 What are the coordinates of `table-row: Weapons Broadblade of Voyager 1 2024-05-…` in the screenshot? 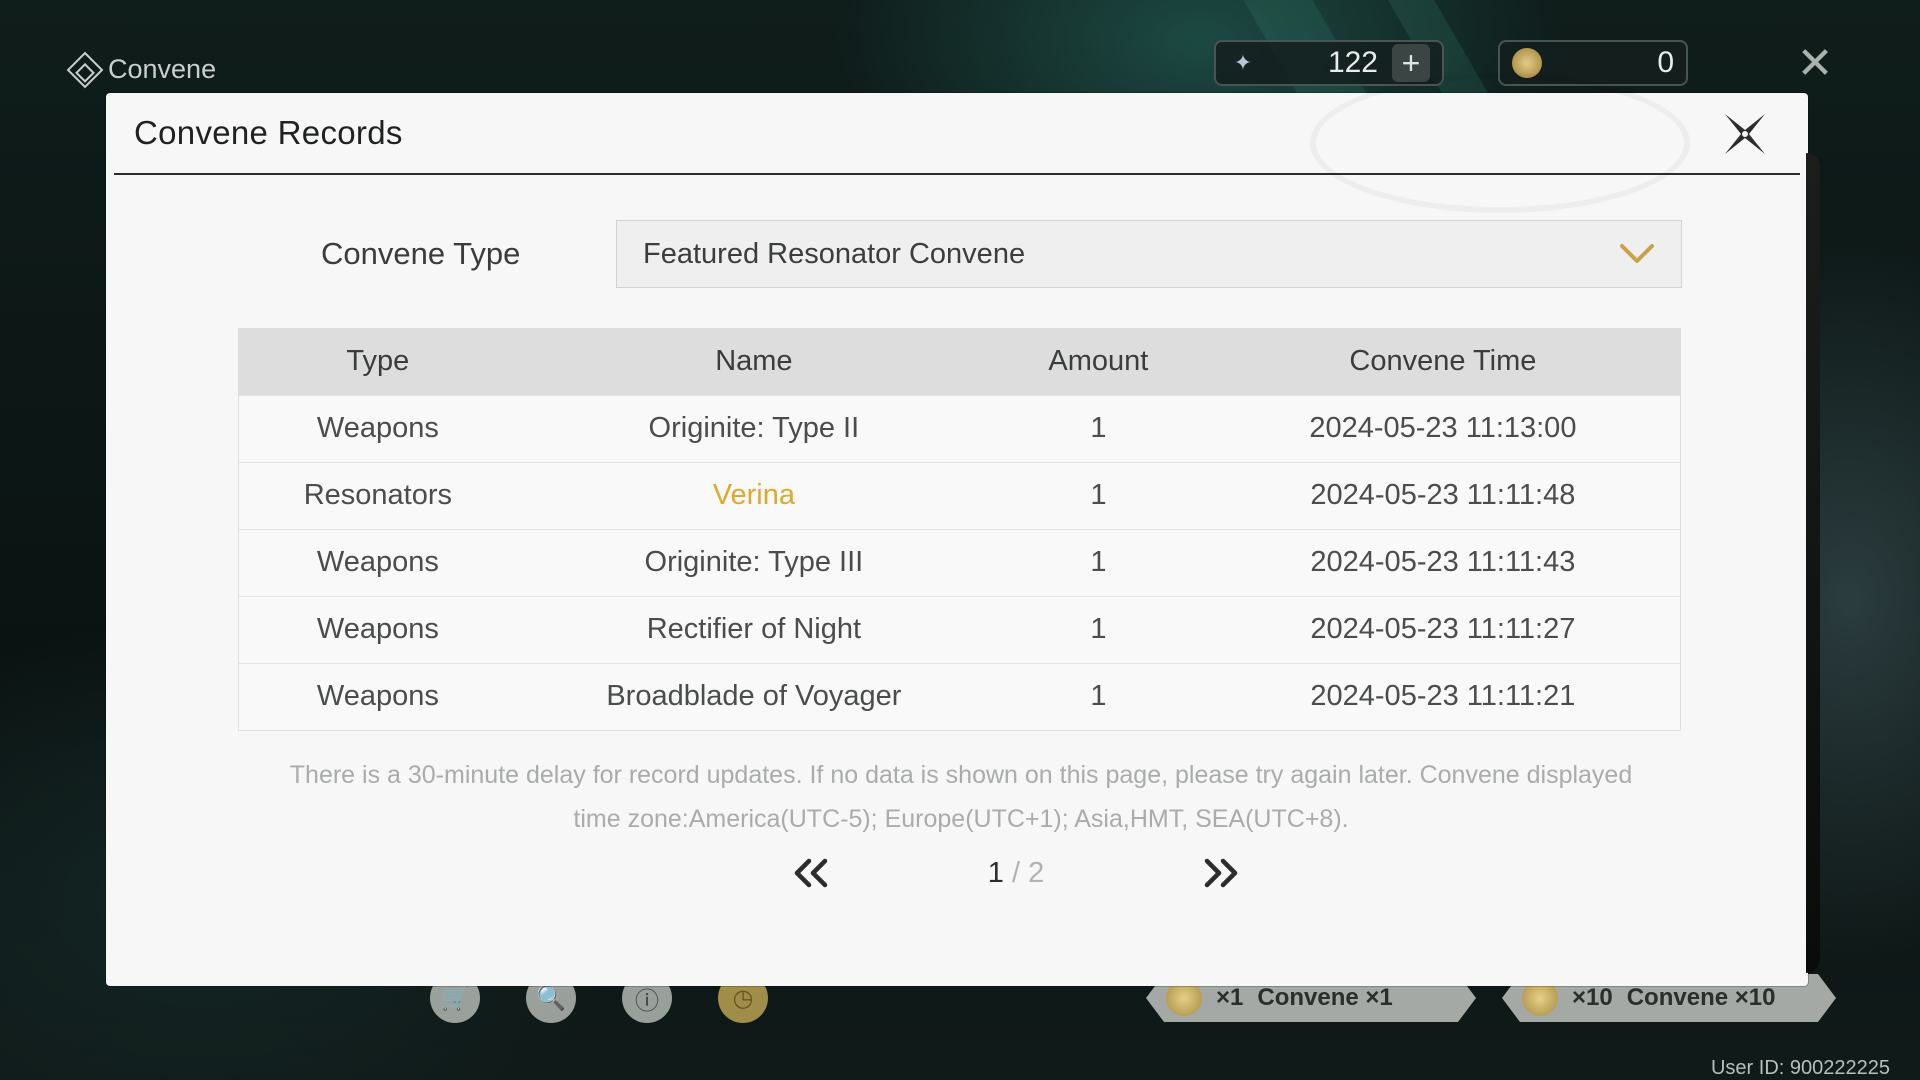 It's located at (959, 696).